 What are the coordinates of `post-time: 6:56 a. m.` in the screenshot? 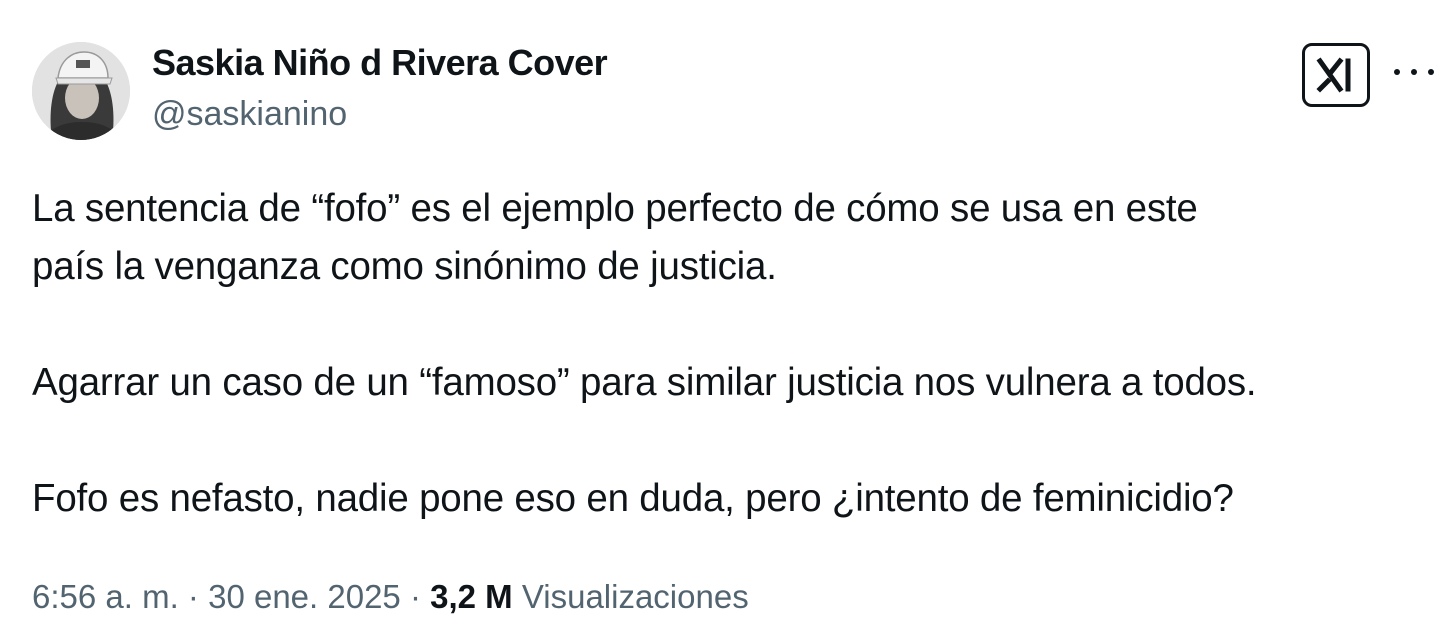 It's located at (105, 596).